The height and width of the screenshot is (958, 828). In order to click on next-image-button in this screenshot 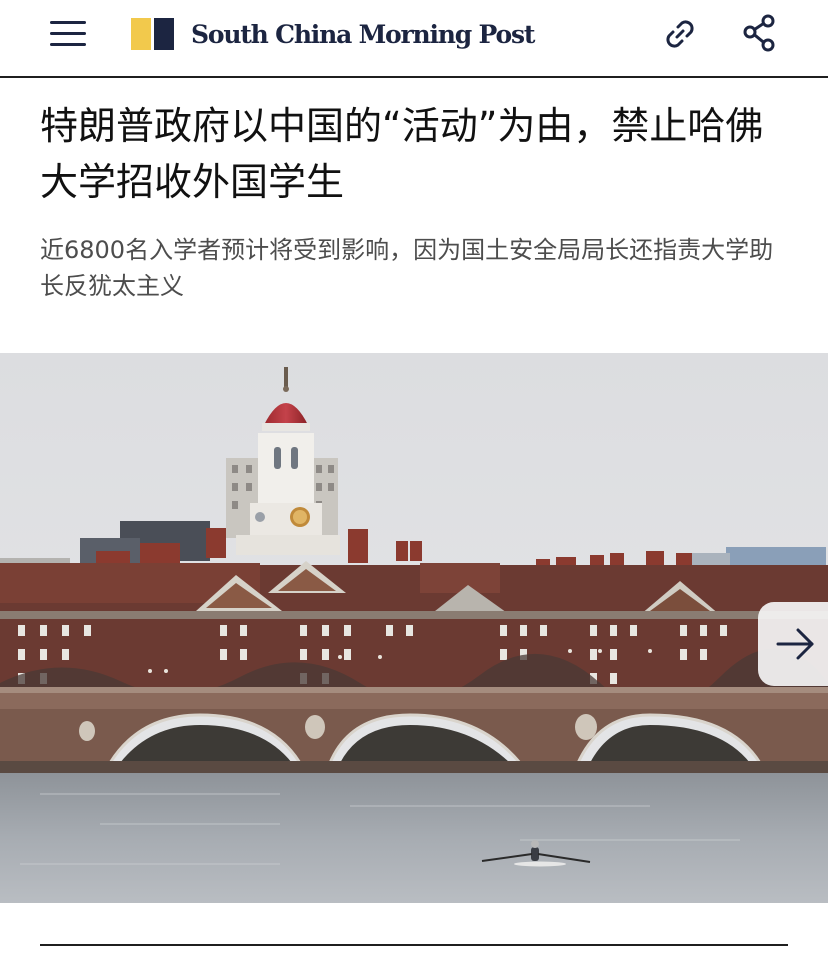, I will do `click(793, 644)`.